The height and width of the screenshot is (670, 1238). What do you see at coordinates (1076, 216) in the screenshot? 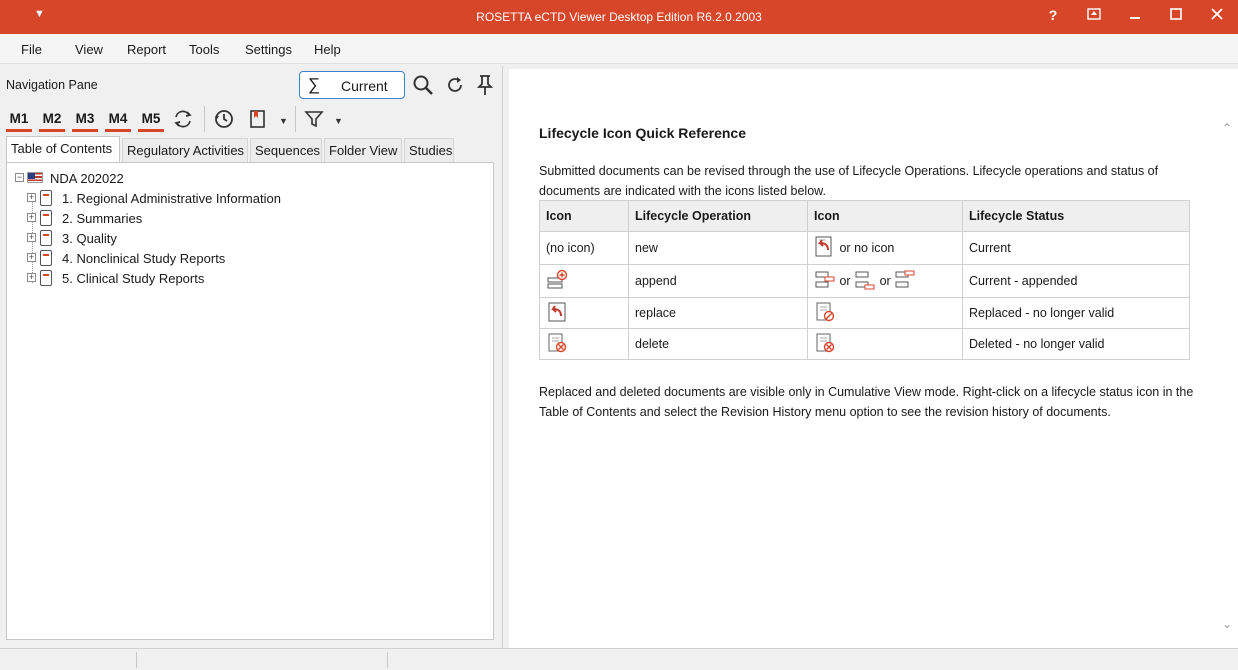
I see `table-header: Lifecycle Status` at bounding box center [1076, 216].